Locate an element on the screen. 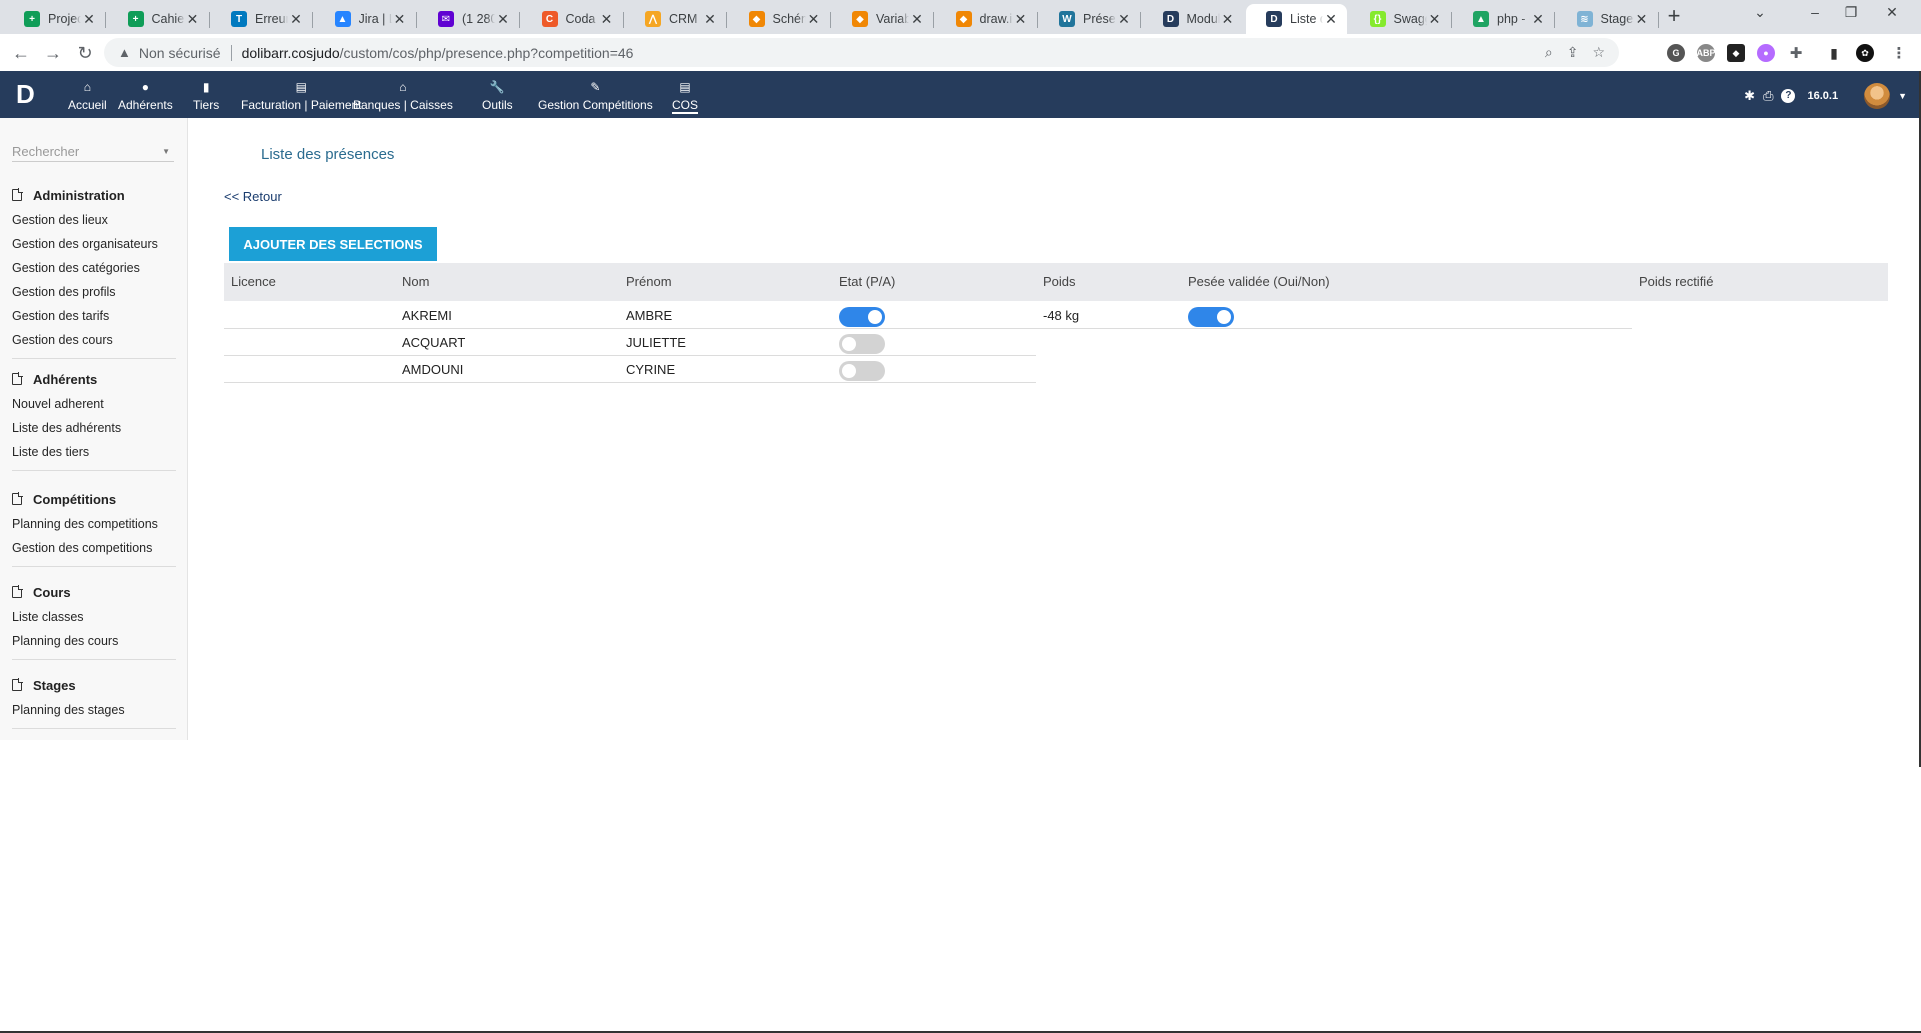 This screenshot has width=1921, height=1033. menu-item: Planning des competitions is located at coordinates (94, 524).